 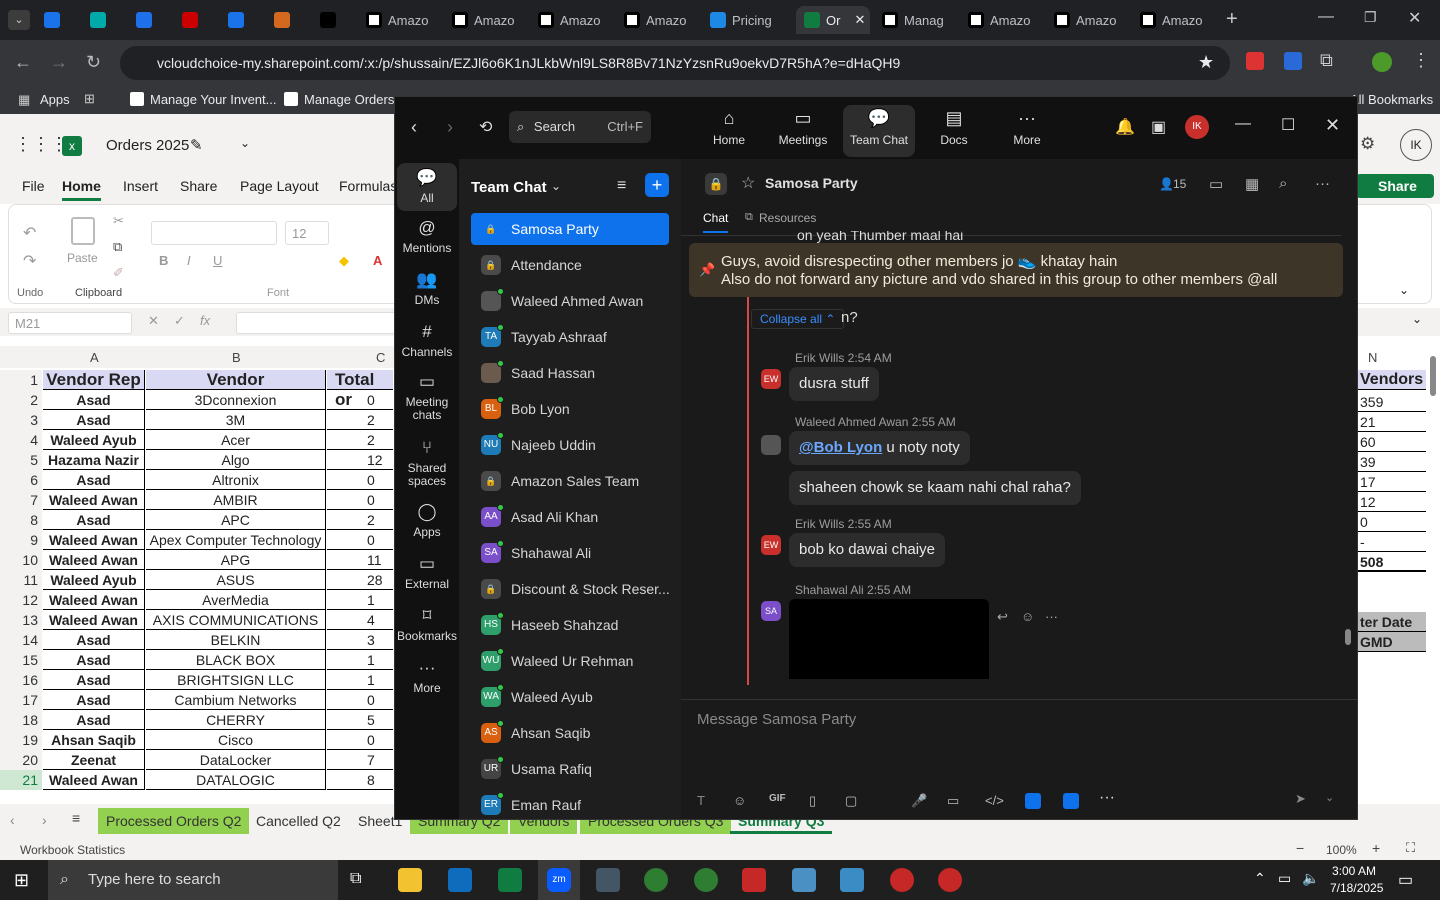 I want to click on close-tab-icon: ✕, so click(x=859, y=20).